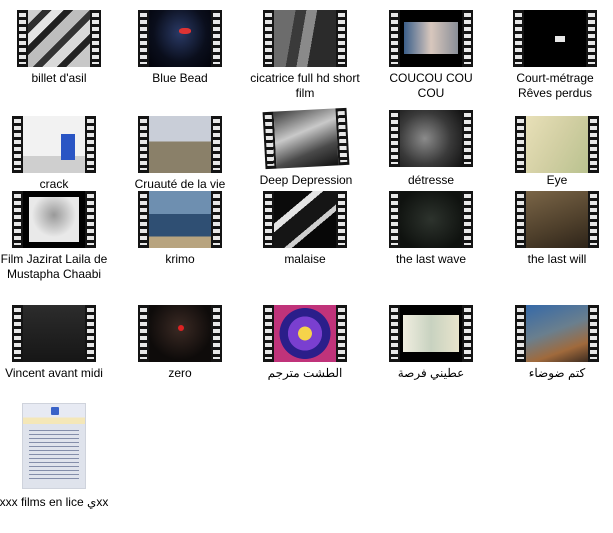 Image resolution: width=613 pixels, height=533 pixels. What do you see at coordinates (180, 373) in the screenshot?
I see `file-name: zero` at bounding box center [180, 373].